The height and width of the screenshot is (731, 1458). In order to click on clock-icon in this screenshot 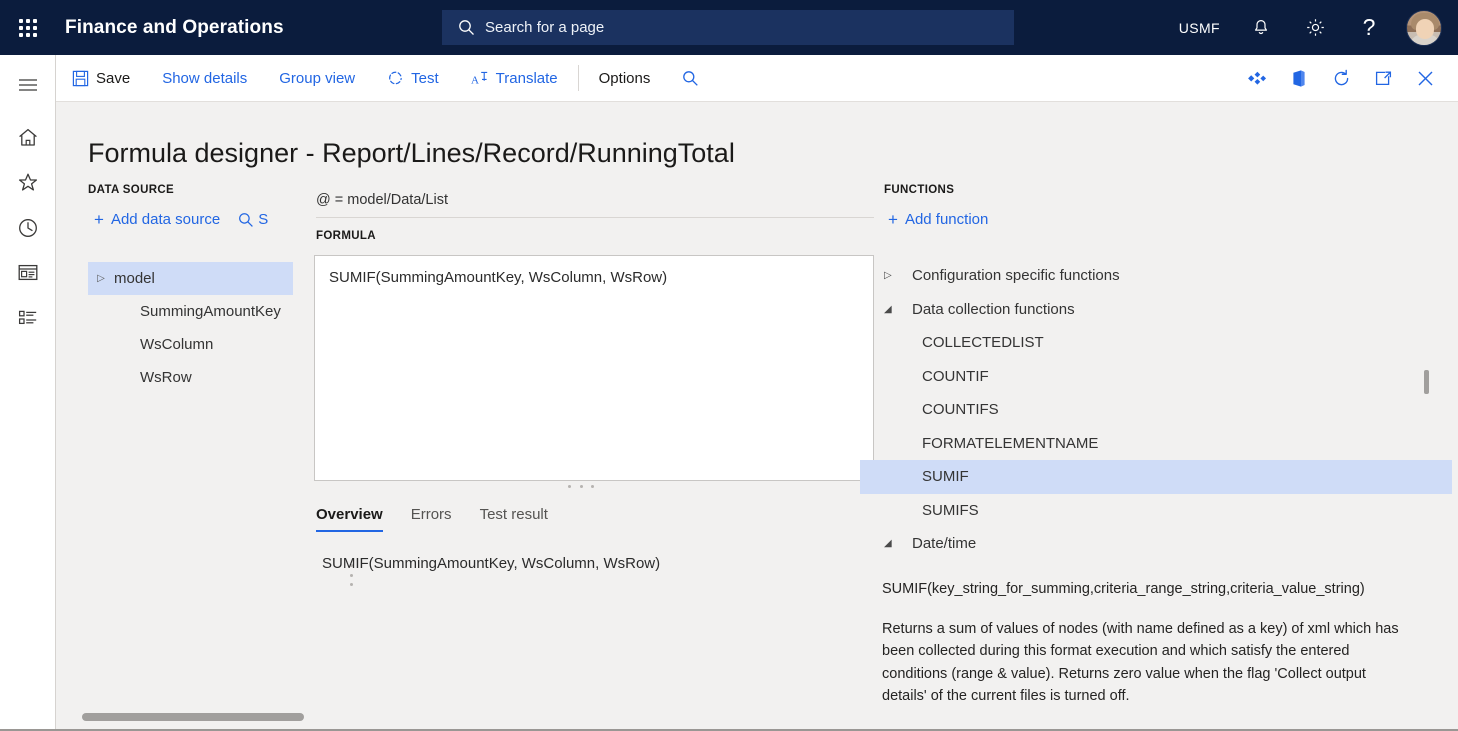, I will do `click(28, 227)`.